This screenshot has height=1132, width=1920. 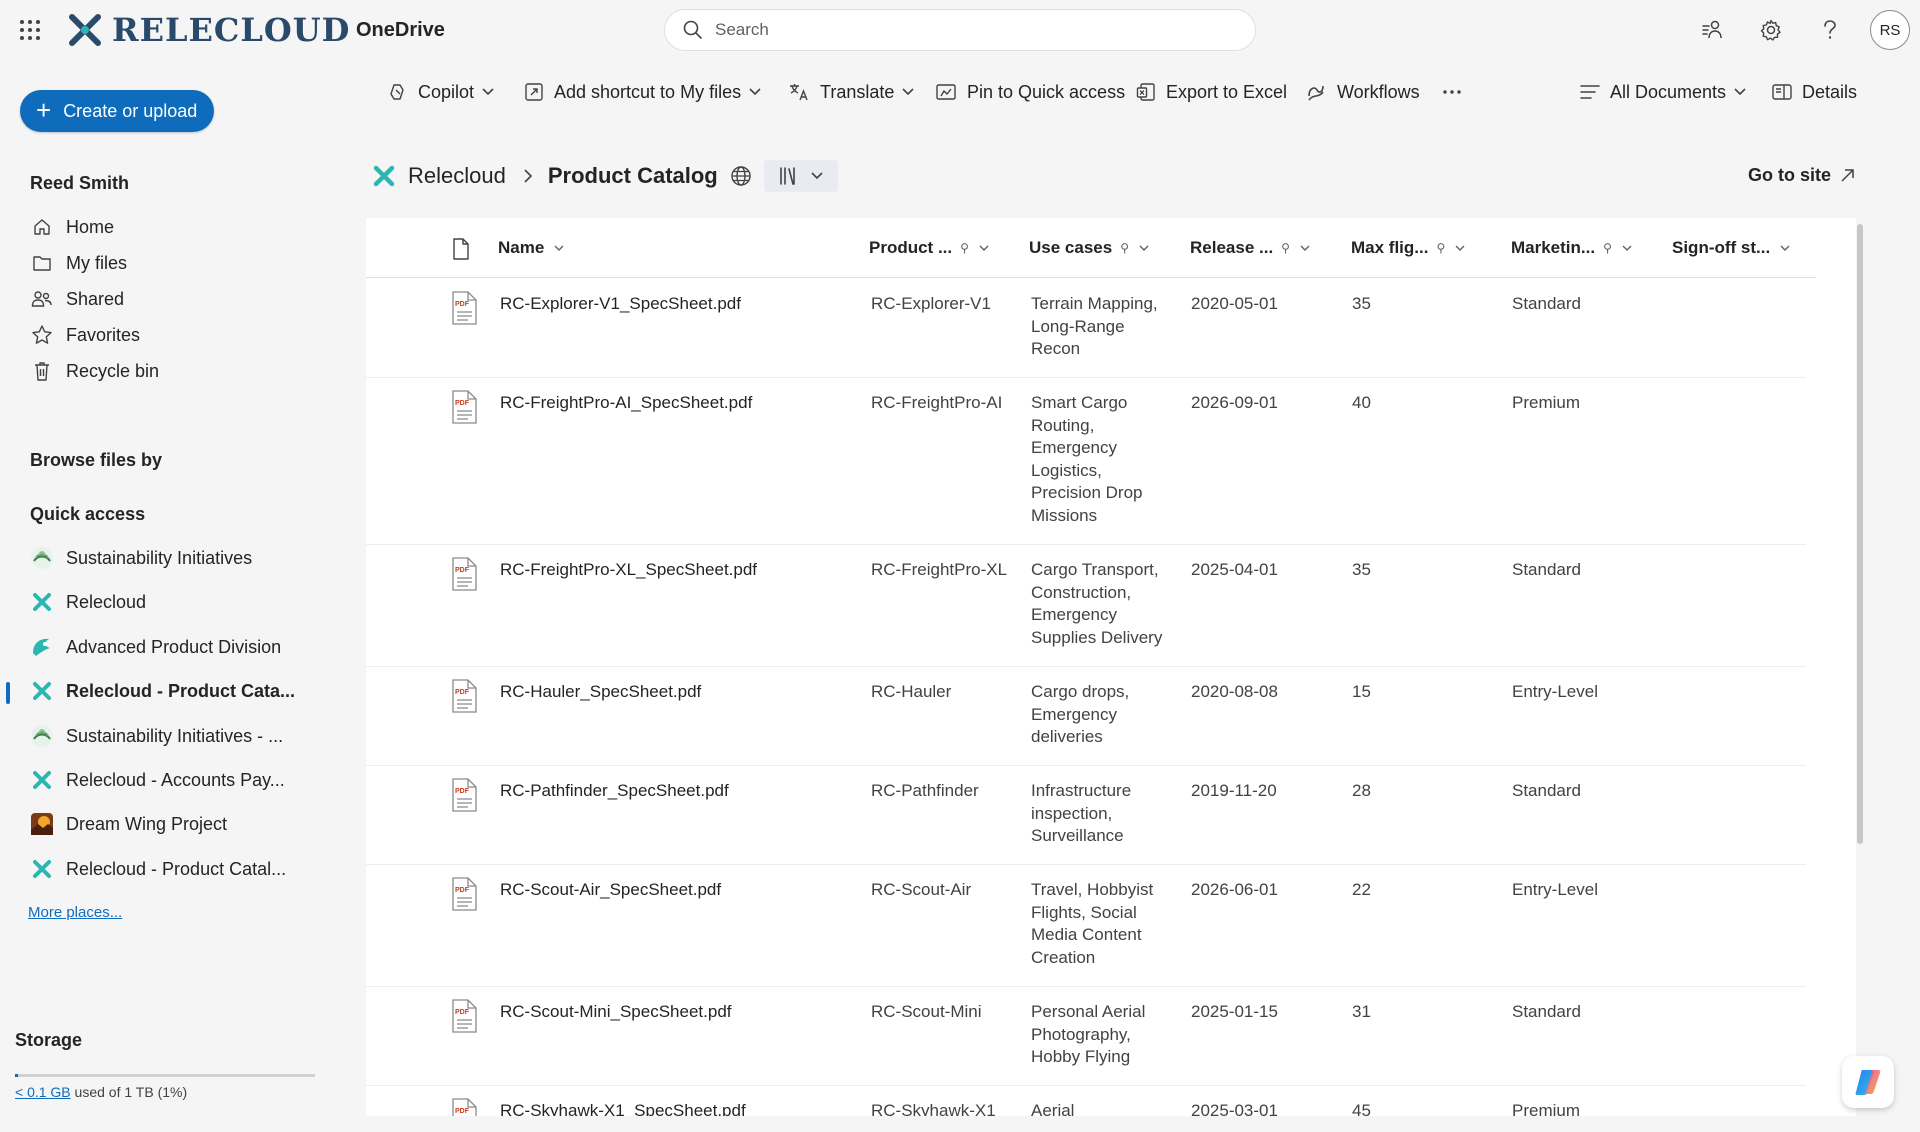 What do you see at coordinates (1234, 1011) in the screenshot?
I see `release-cell: 2025-01-15` at bounding box center [1234, 1011].